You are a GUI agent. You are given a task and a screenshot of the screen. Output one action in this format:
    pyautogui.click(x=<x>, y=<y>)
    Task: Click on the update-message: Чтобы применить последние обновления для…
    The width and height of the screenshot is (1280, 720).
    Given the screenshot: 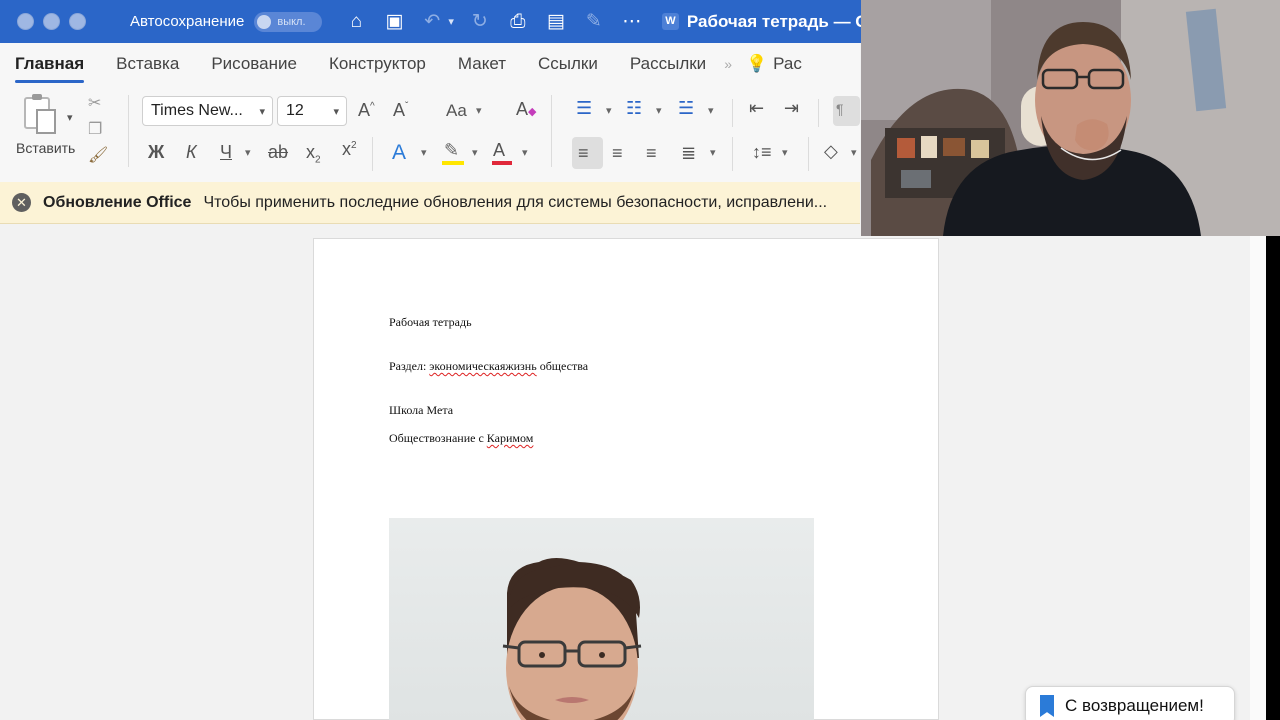 What is the action you would take?
    pyautogui.click(x=515, y=203)
    